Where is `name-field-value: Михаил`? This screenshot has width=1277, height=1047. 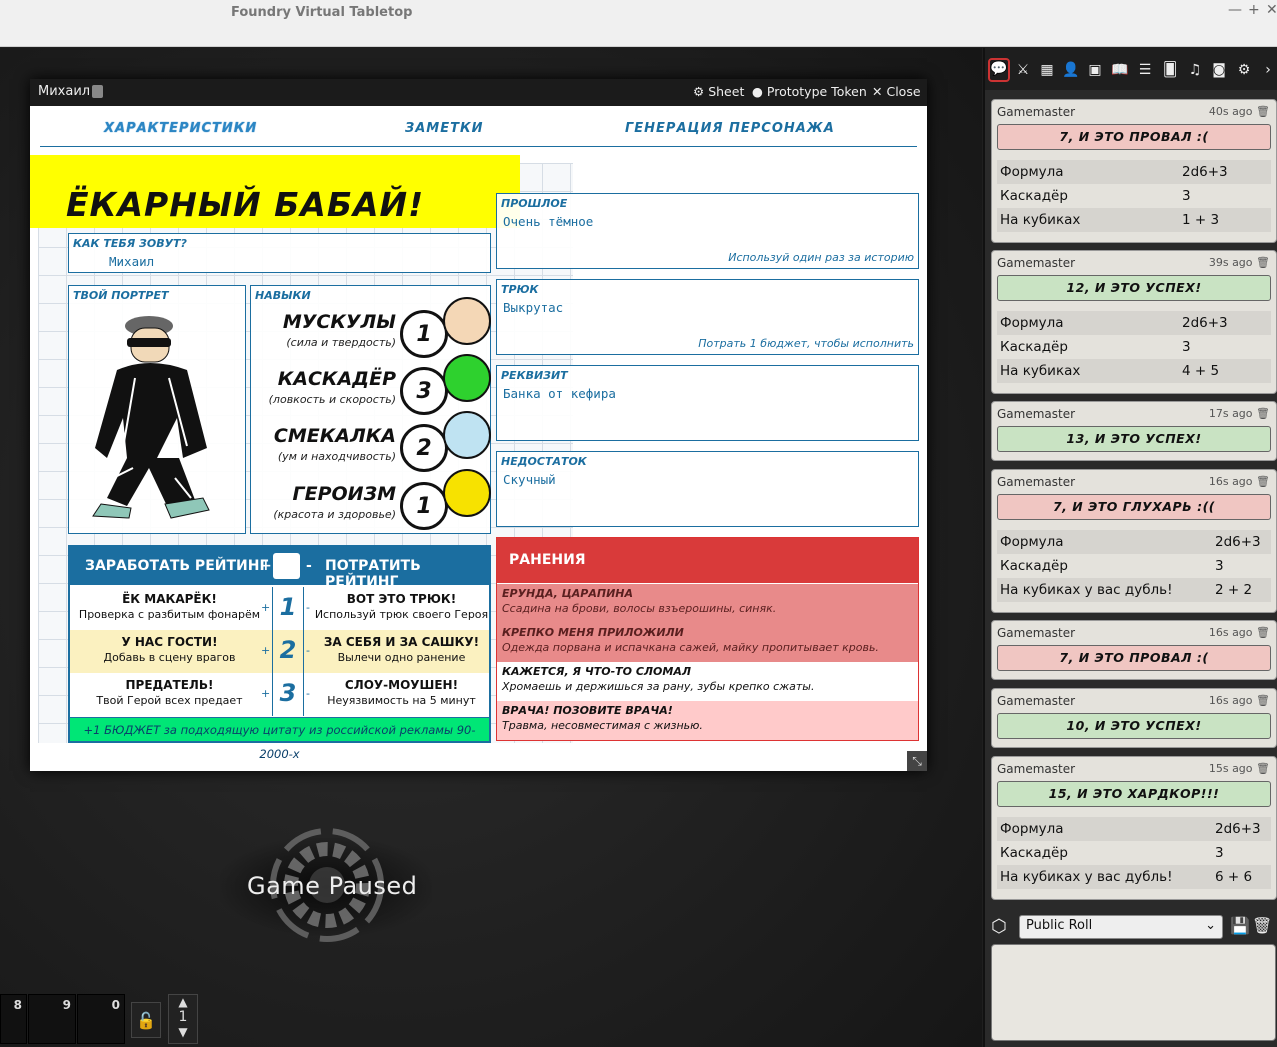 name-field-value: Михаил is located at coordinates (131, 261).